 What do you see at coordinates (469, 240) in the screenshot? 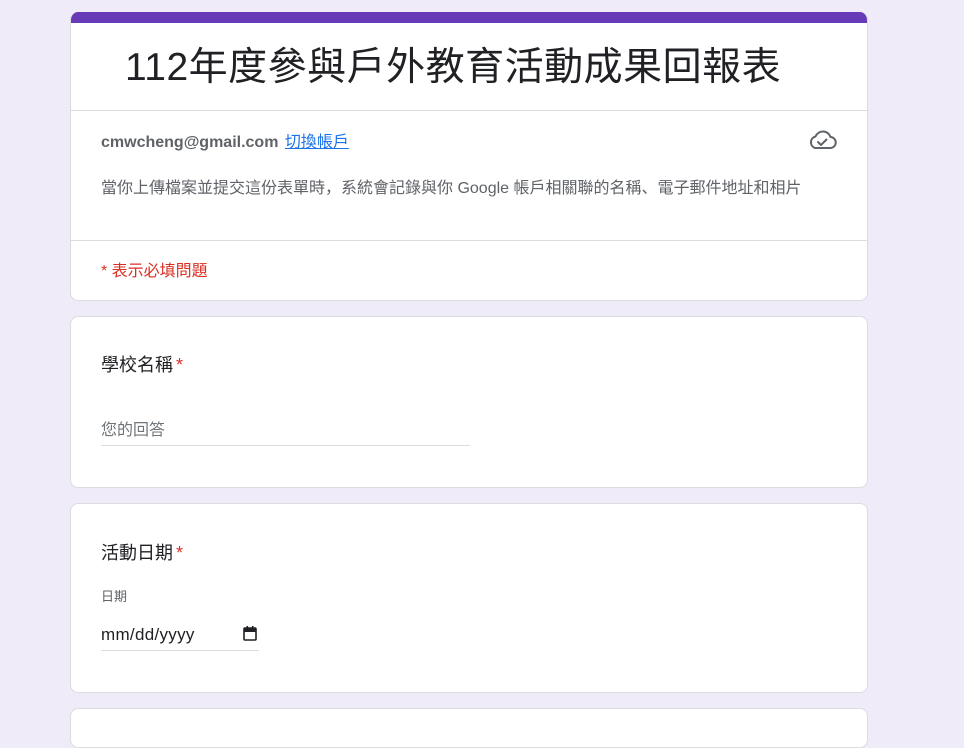
I see `notice-divider` at bounding box center [469, 240].